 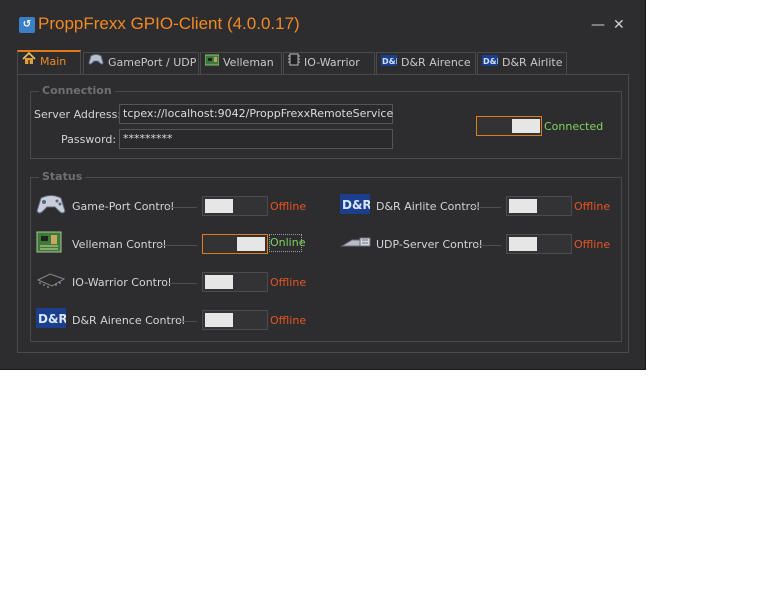 What do you see at coordinates (235, 244) in the screenshot?
I see `velleman-toggle` at bounding box center [235, 244].